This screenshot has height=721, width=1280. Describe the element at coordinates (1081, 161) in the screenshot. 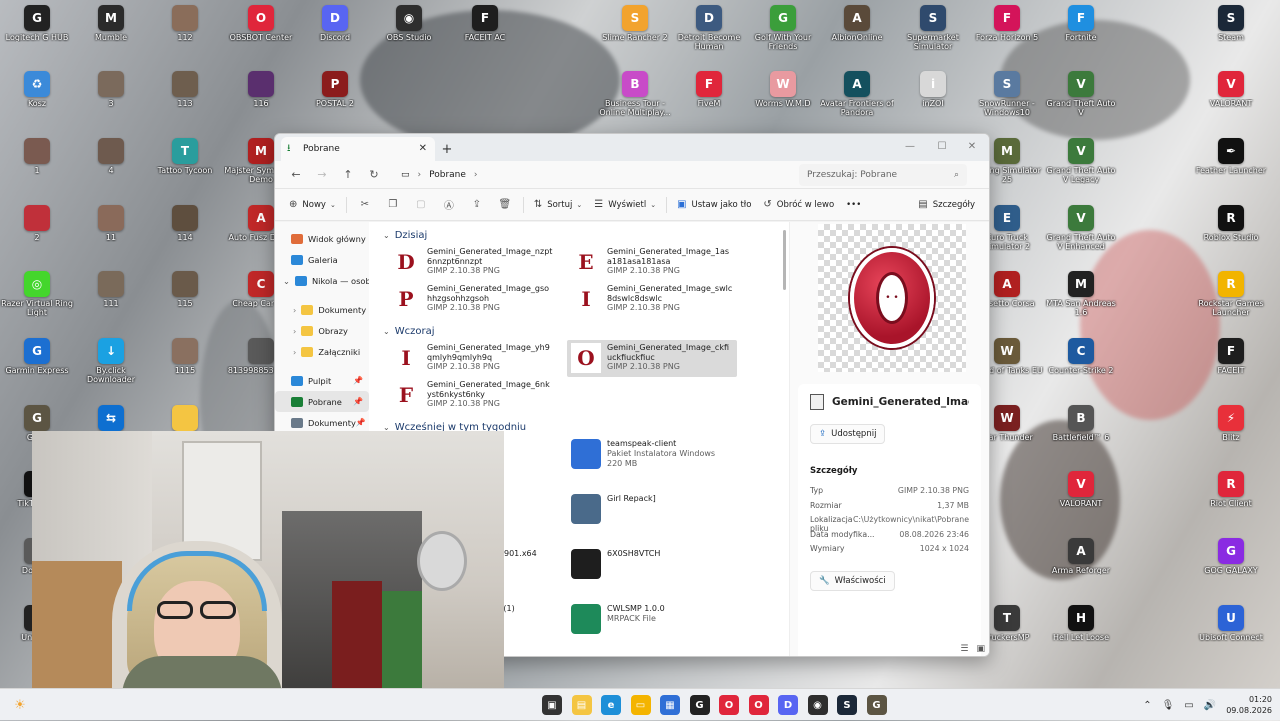

I see `desktop-icon: V Grand Theft Auto V Legacy` at that location.